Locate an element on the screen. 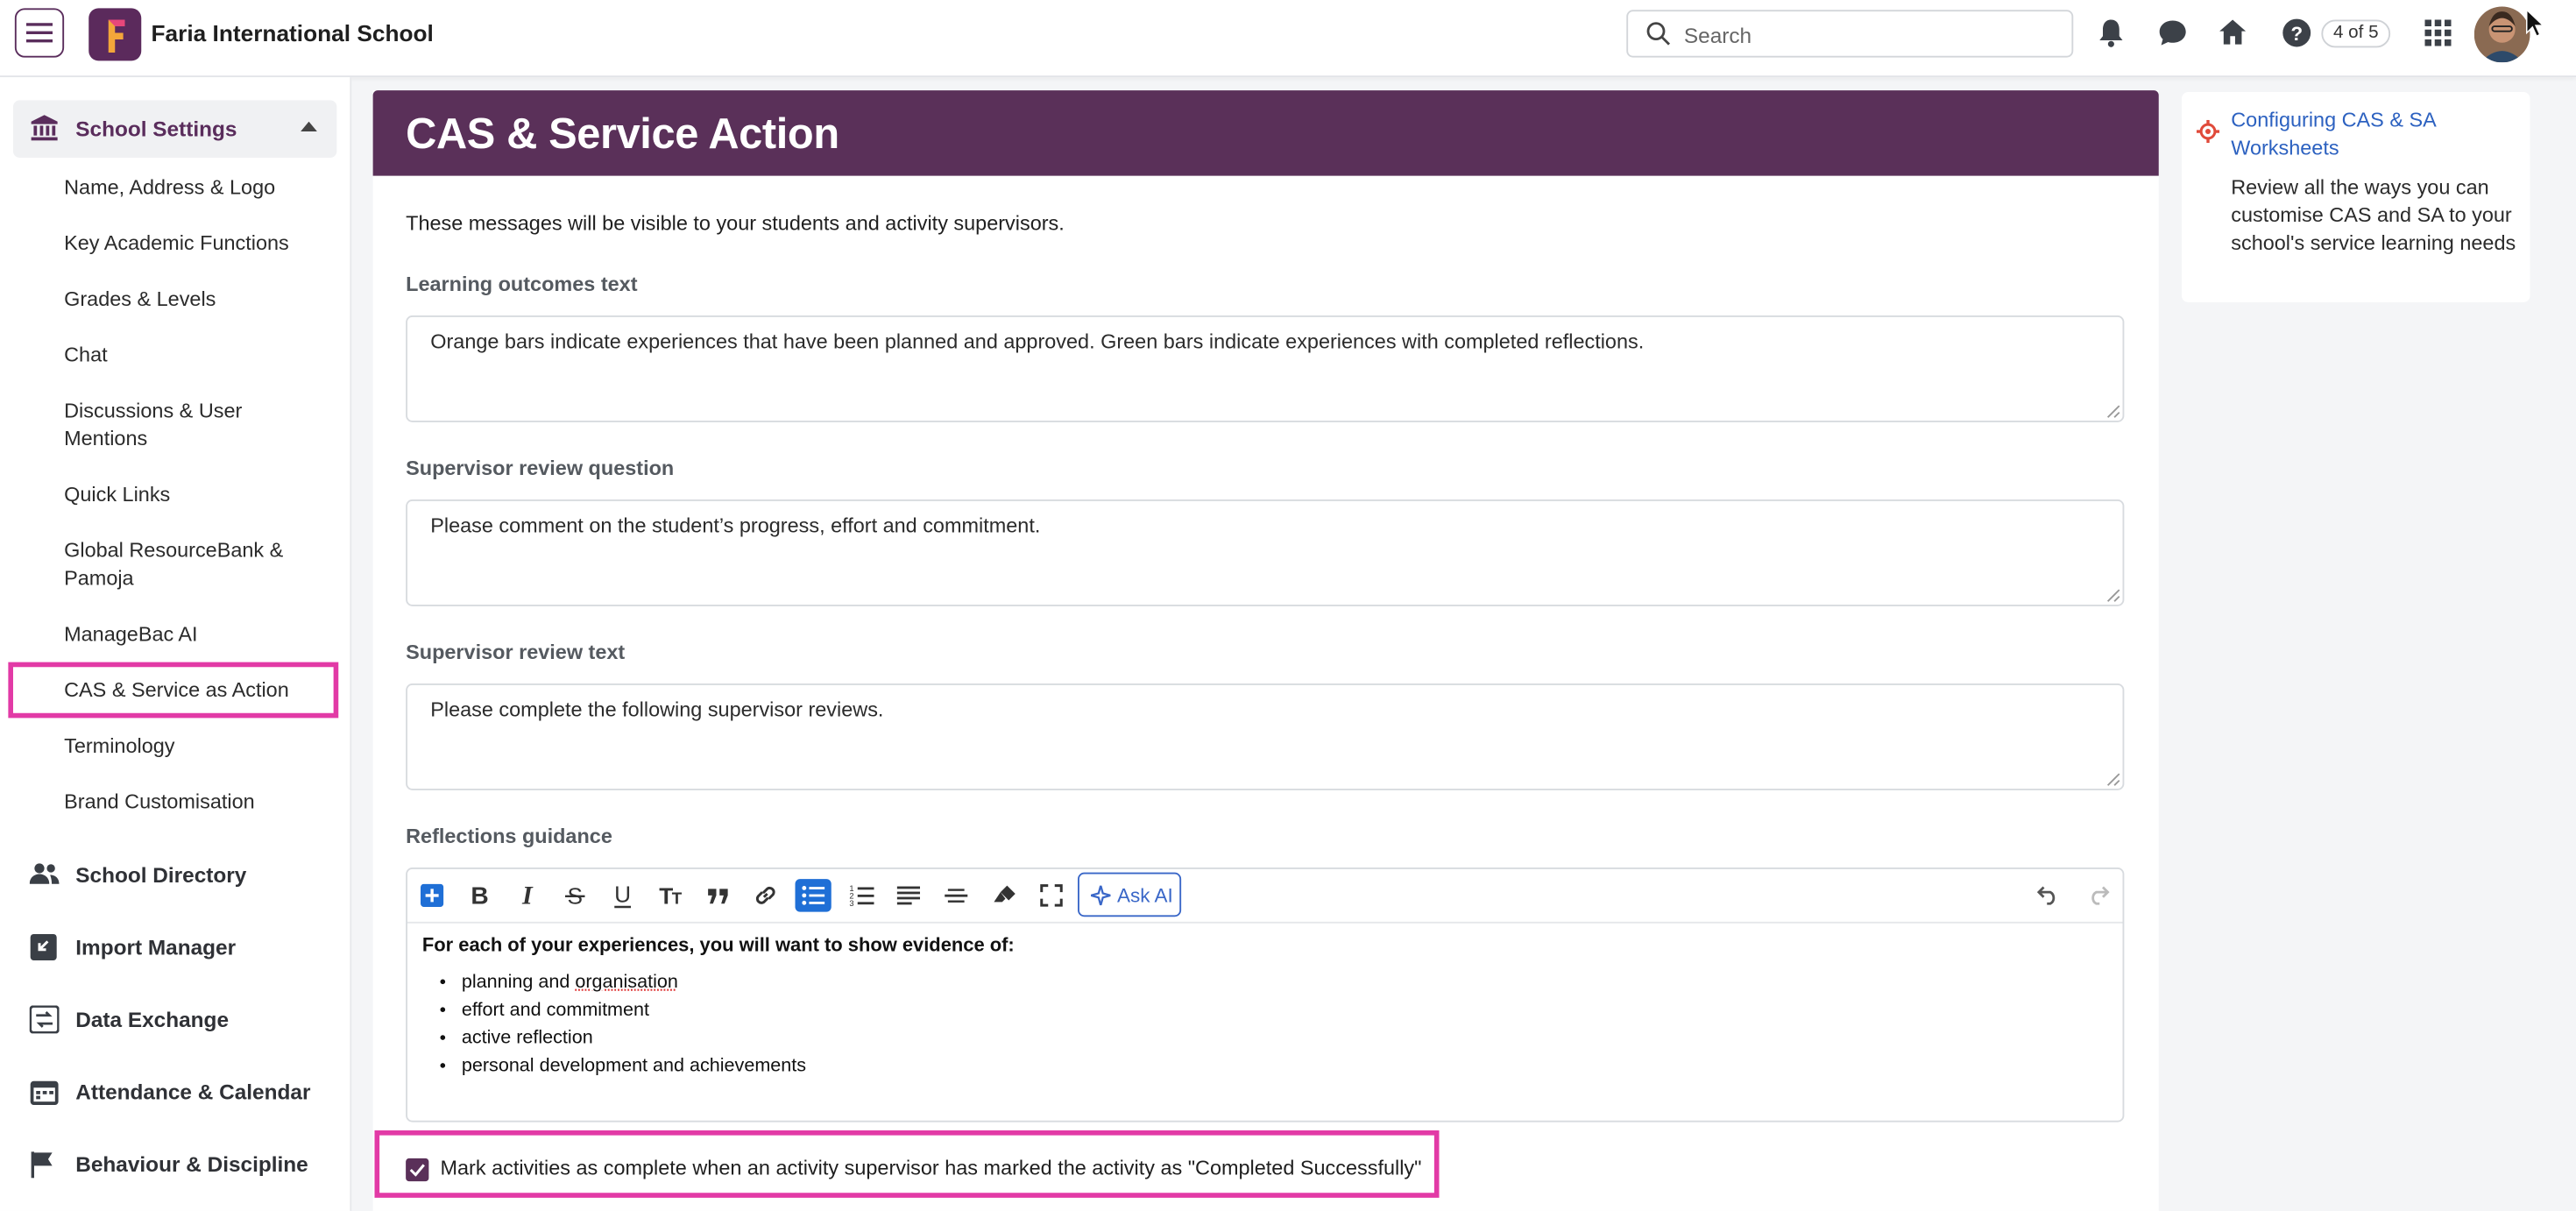 This screenshot has width=2576, height=1211. help-icon: ? is located at coordinates (2296, 33).